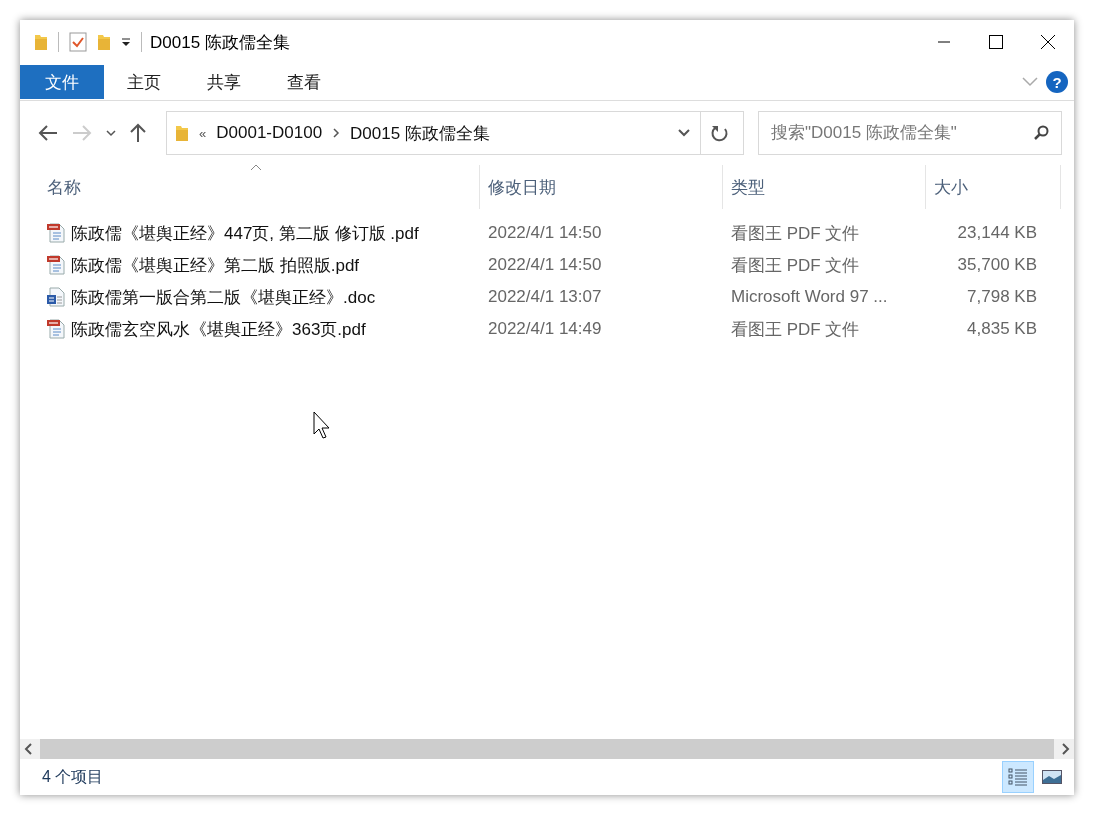 The height and width of the screenshot is (815, 1094). What do you see at coordinates (245, 233) in the screenshot?
I see `file-name: 陈政儒《堪舆正经》447页, 第二版 修订版 .pdf` at bounding box center [245, 233].